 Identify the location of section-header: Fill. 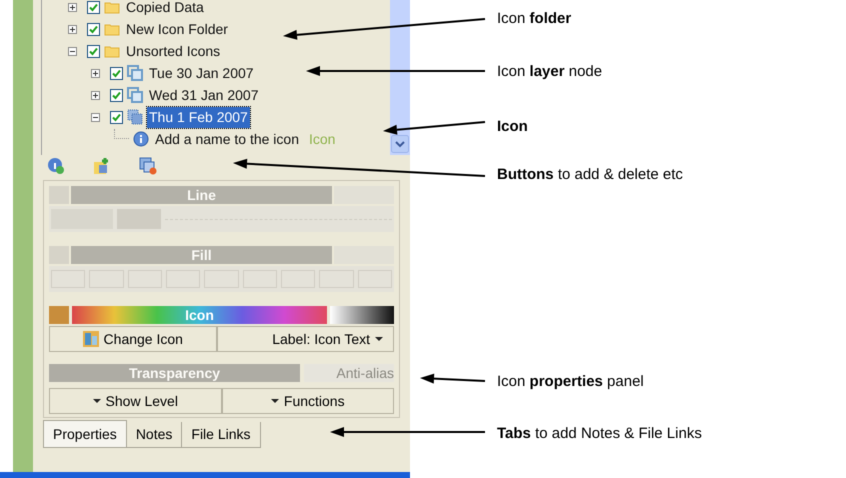
(201, 255).